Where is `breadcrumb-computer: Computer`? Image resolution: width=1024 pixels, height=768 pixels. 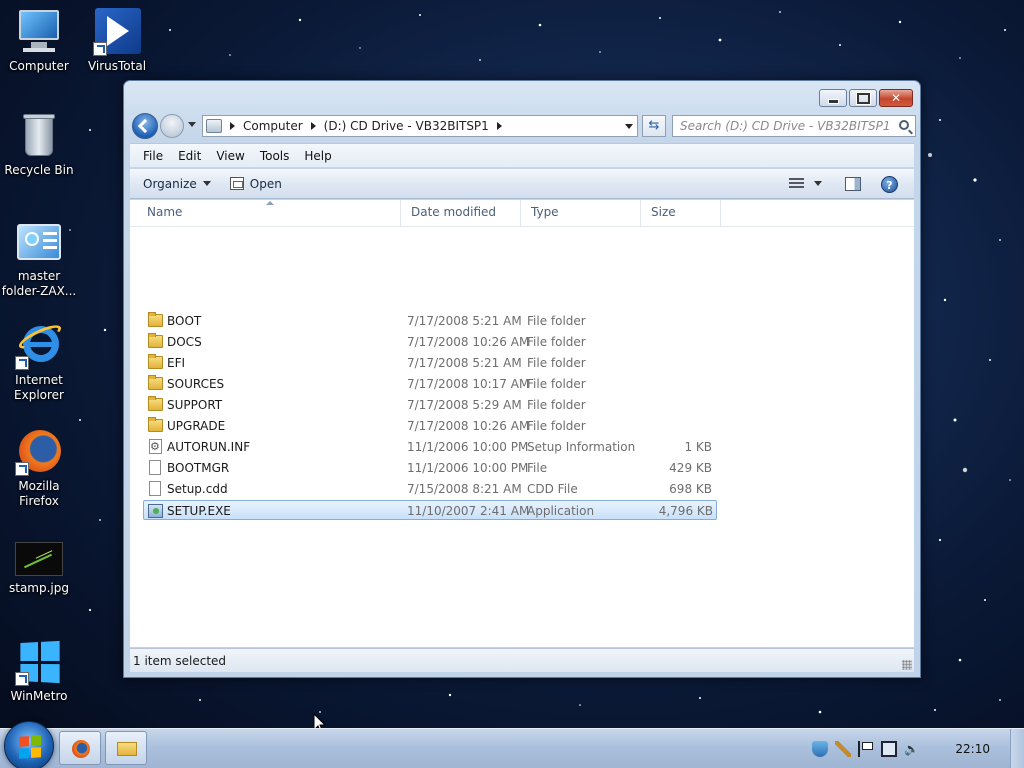
breadcrumb-computer: Computer is located at coordinates (273, 126).